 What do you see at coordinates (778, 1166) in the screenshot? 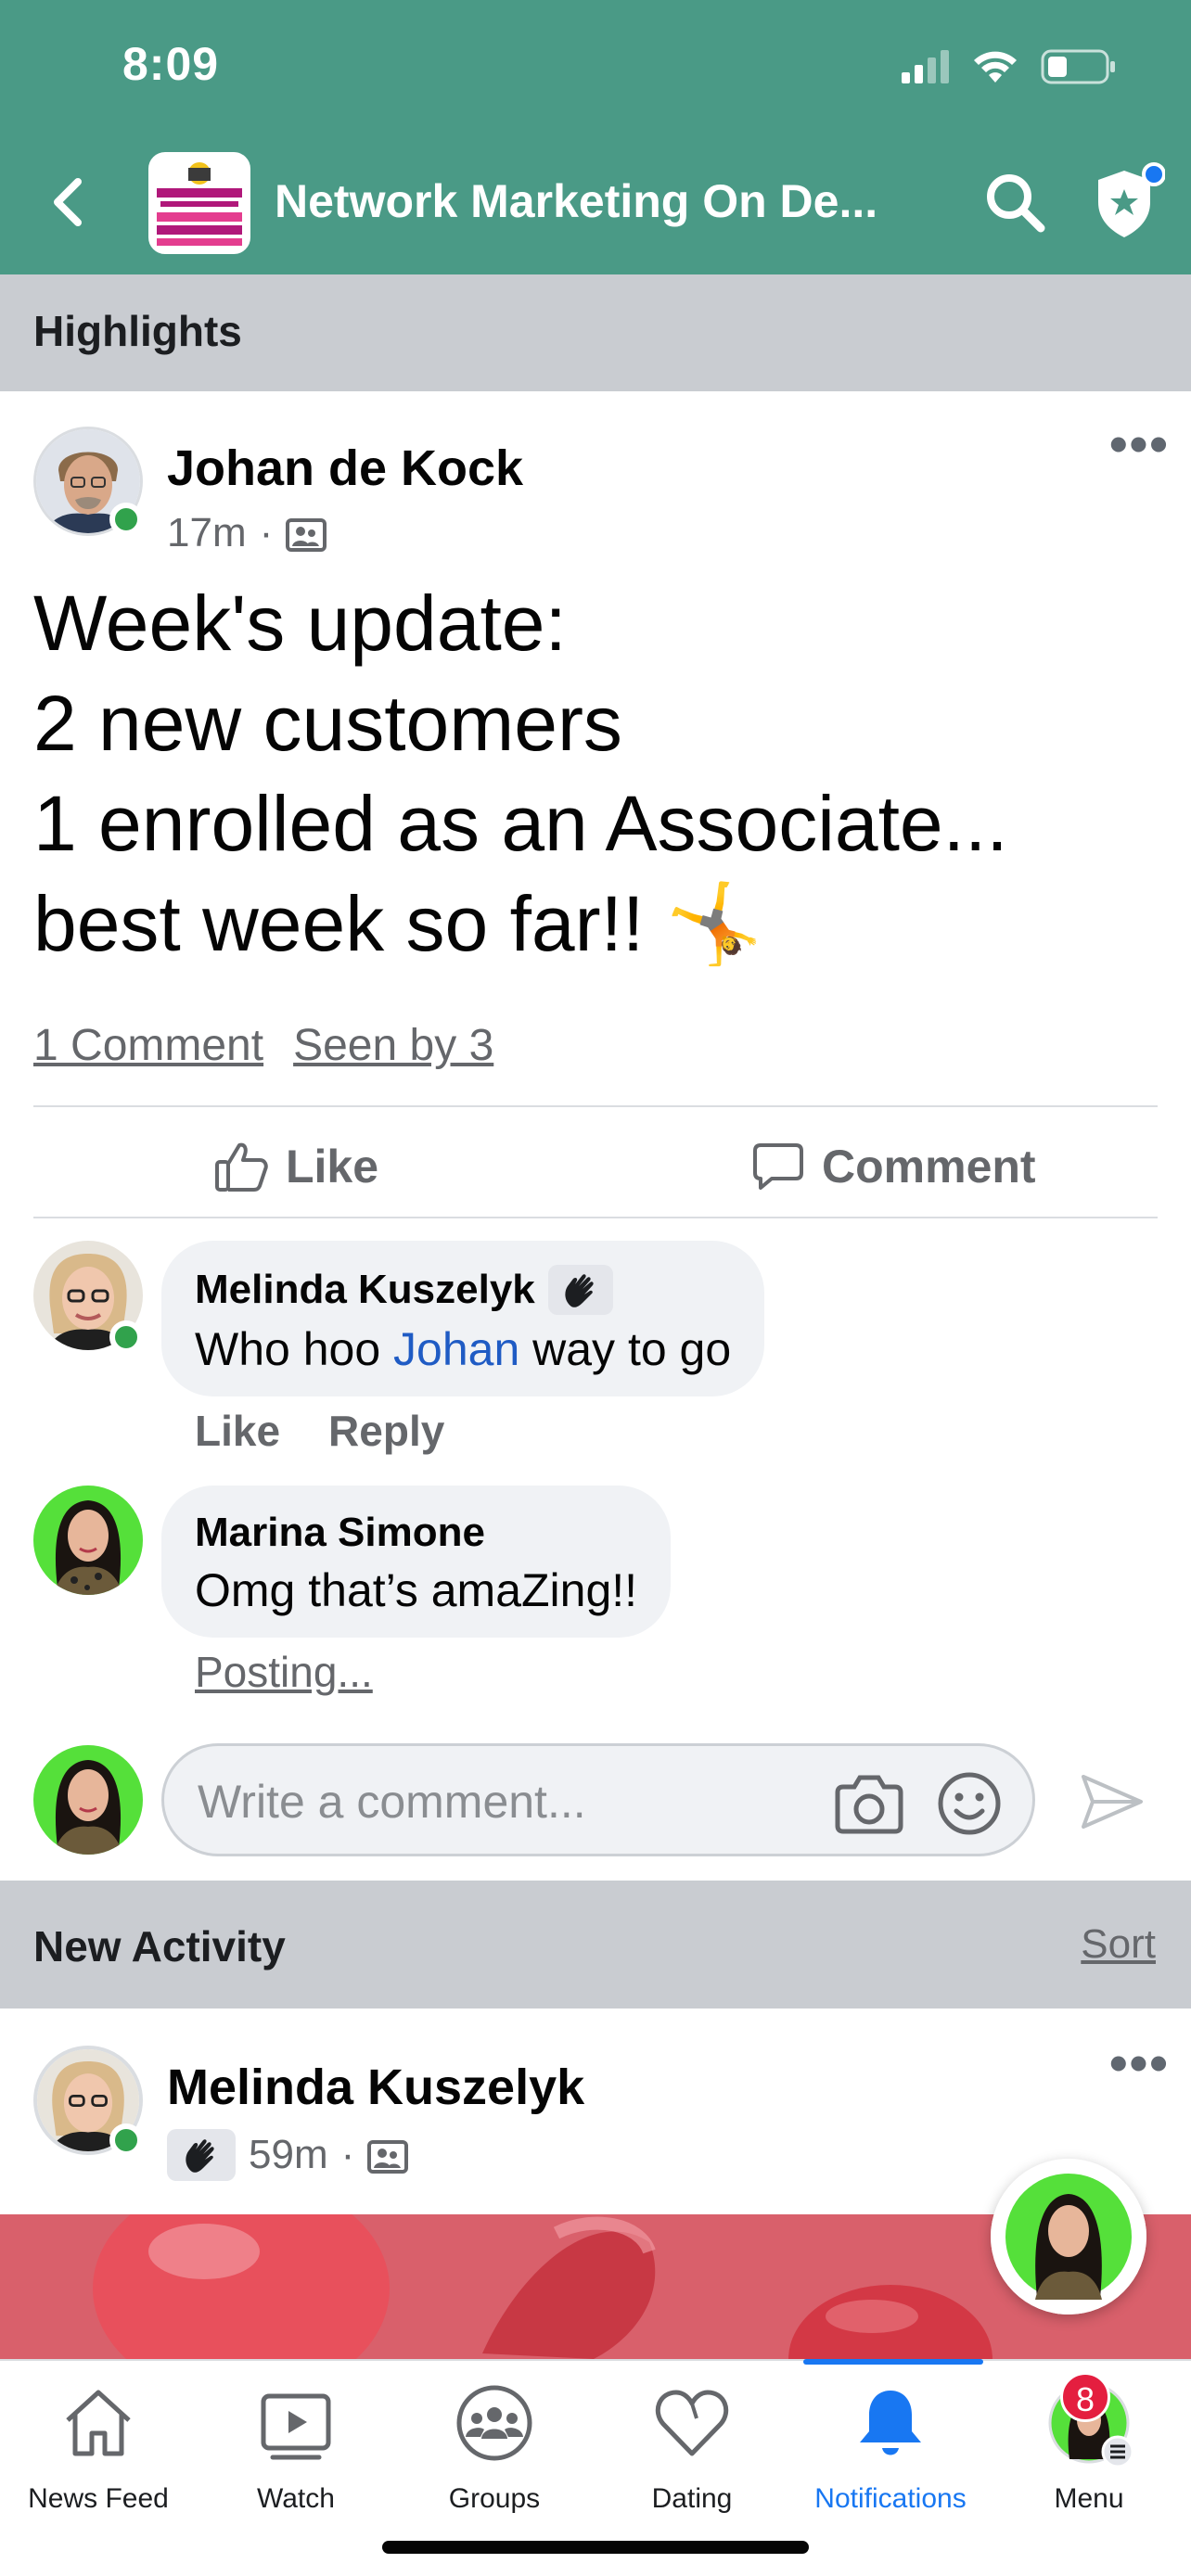
I see `comment-bubble-icon` at bounding box center [778, 1166].